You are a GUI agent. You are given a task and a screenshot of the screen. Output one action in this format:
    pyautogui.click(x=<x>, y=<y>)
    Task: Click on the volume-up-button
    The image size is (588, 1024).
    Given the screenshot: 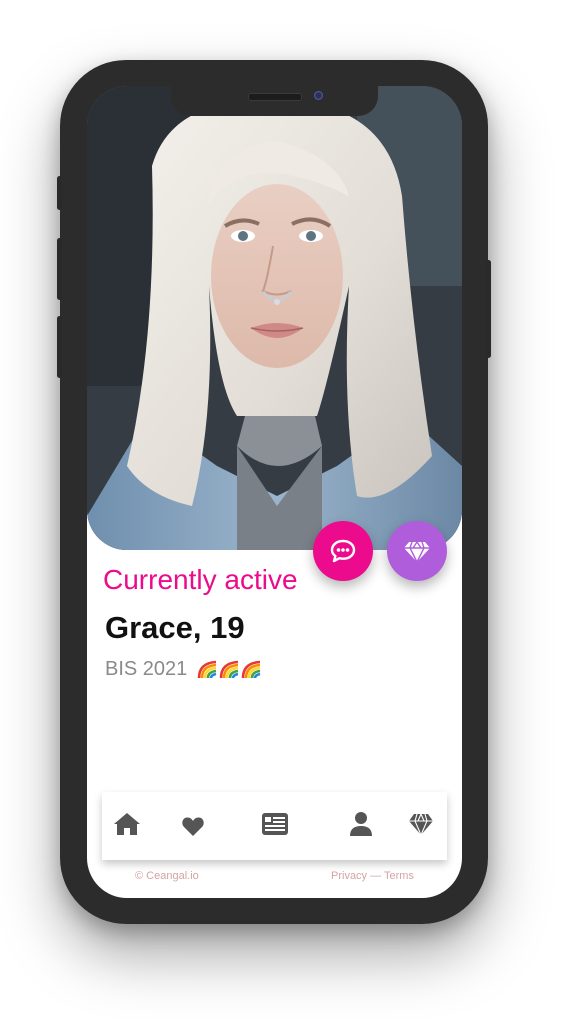 What is the action you would take?
    pyautogui.click(x=59, y=269)
    